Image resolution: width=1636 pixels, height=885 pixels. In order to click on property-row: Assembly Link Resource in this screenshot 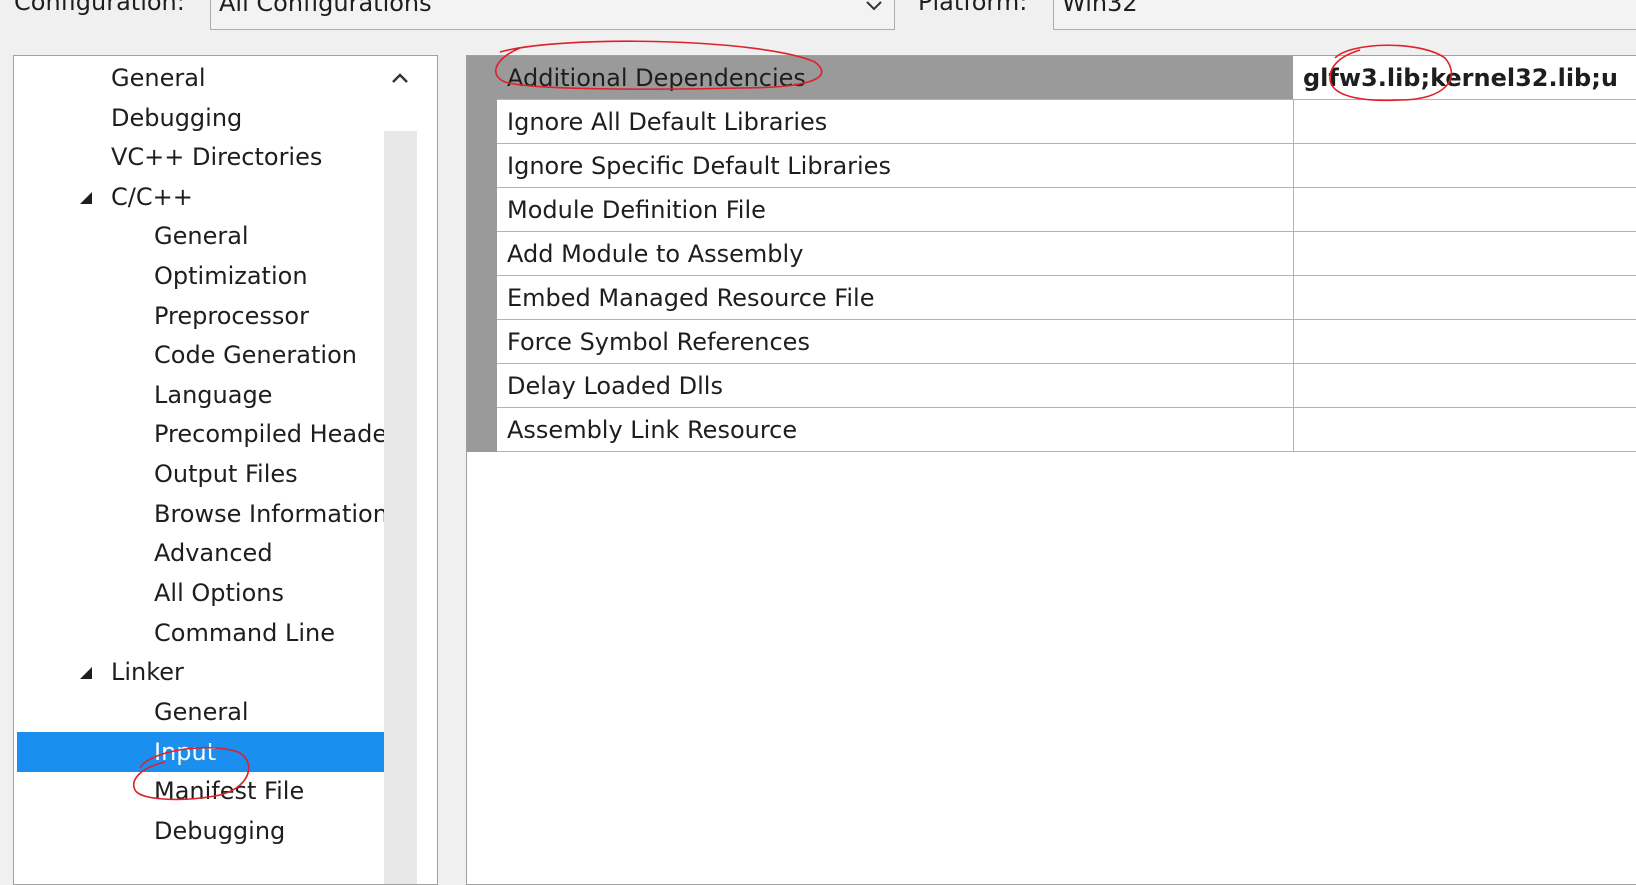, I will do `click(1066, 430)`.